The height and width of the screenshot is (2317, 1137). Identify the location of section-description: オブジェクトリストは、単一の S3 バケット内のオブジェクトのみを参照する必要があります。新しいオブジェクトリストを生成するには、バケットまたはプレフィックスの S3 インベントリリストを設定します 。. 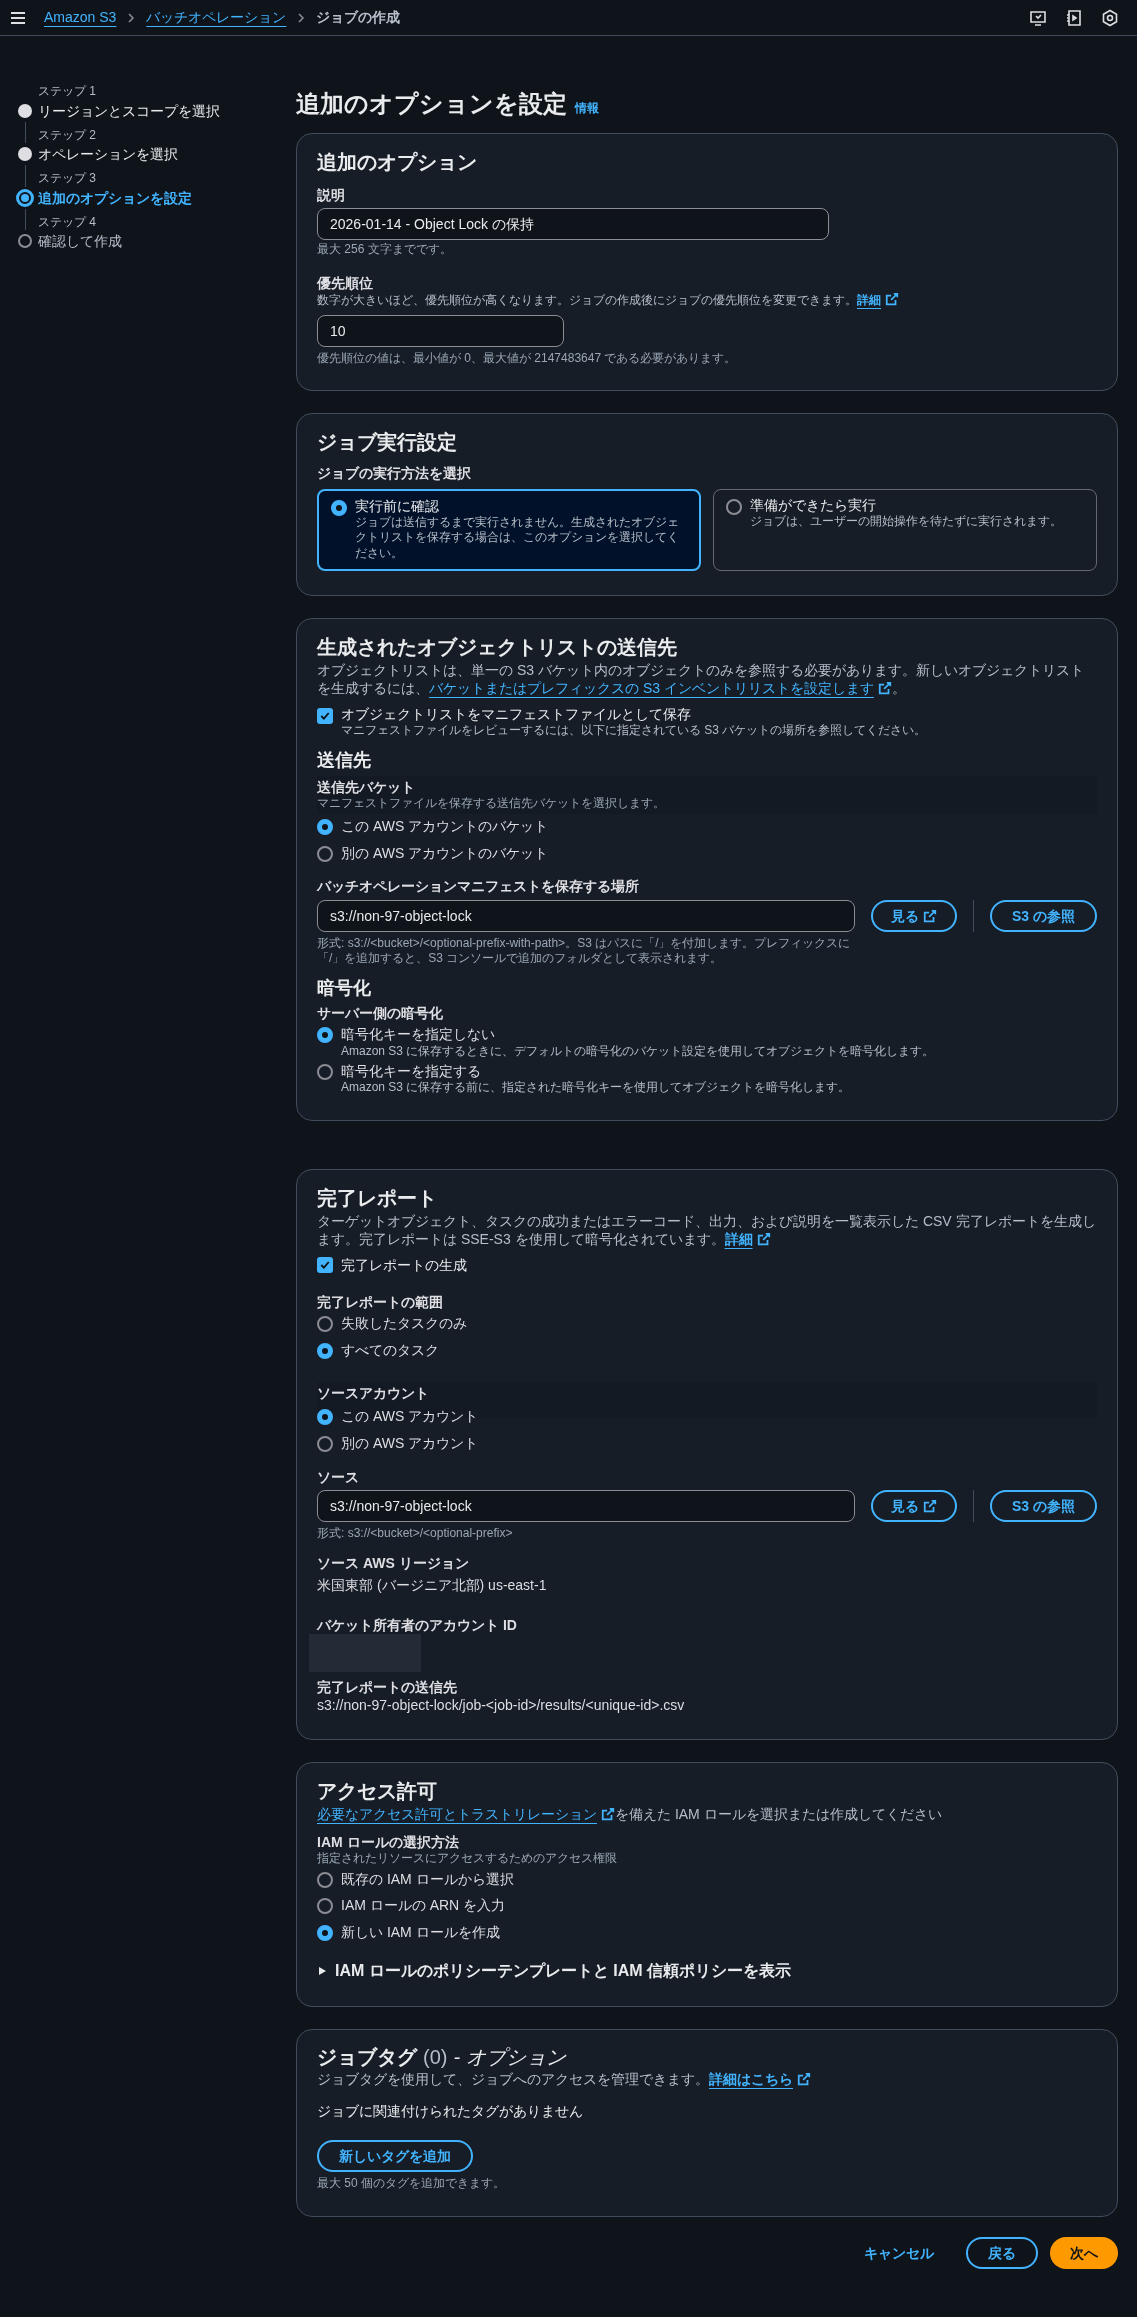
(701, 678).